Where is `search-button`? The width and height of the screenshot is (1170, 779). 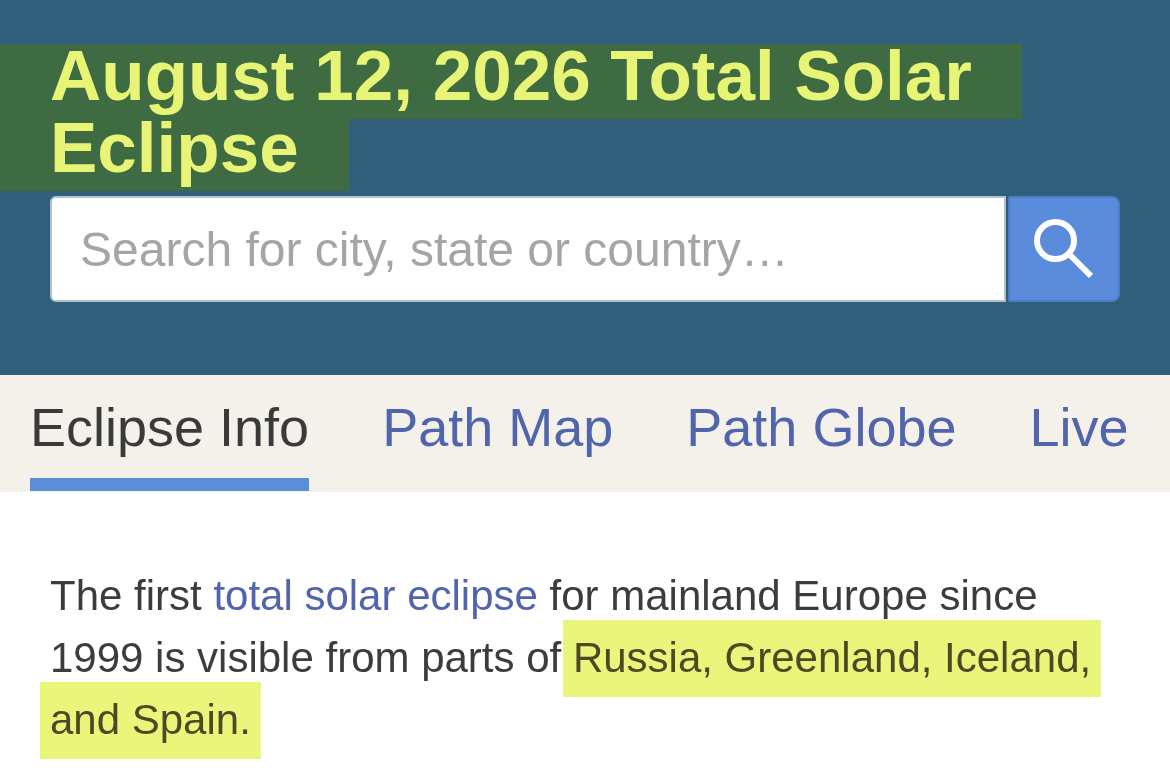
search-button is located at coordinates (1064, 249).